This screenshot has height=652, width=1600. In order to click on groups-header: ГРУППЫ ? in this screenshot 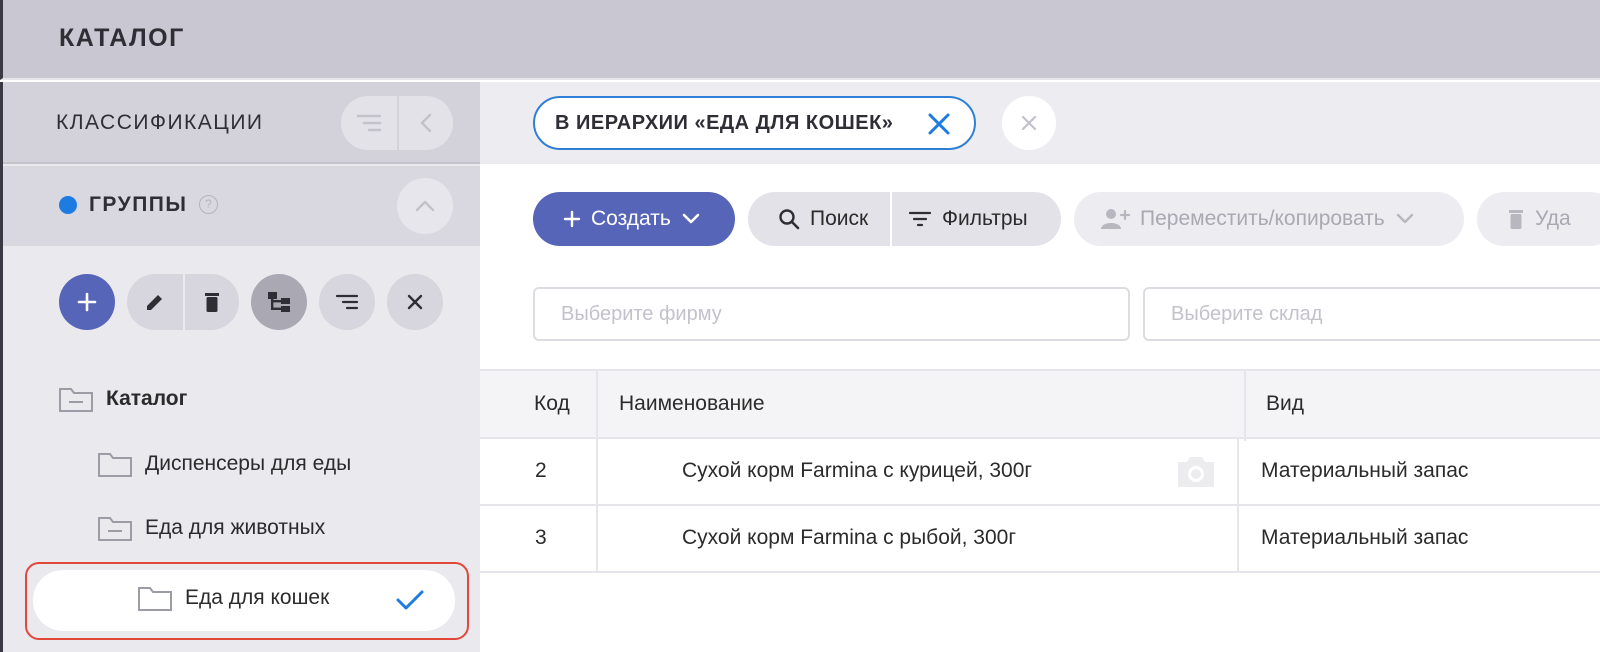, I will do `click(241, 206)`.